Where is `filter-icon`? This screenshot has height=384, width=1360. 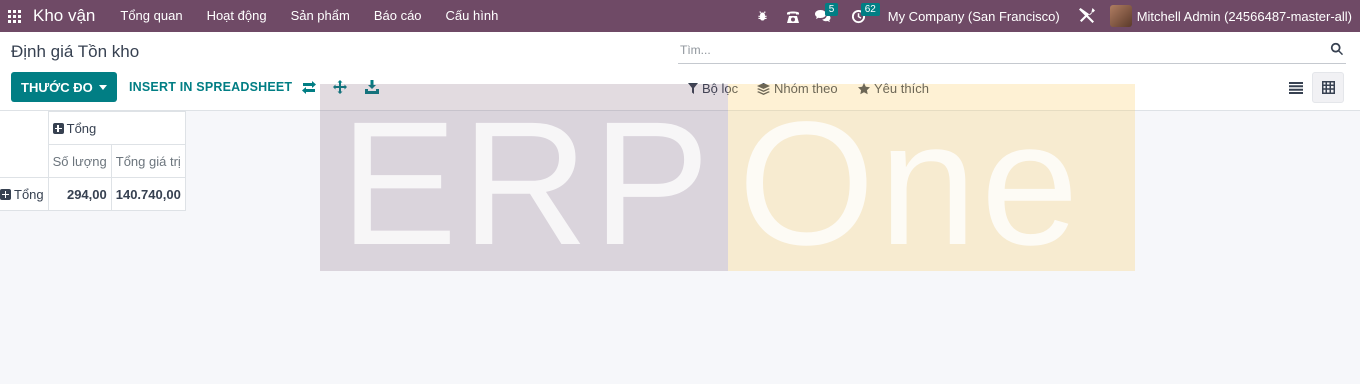
filter-icon is located at coordinates (693, 88).